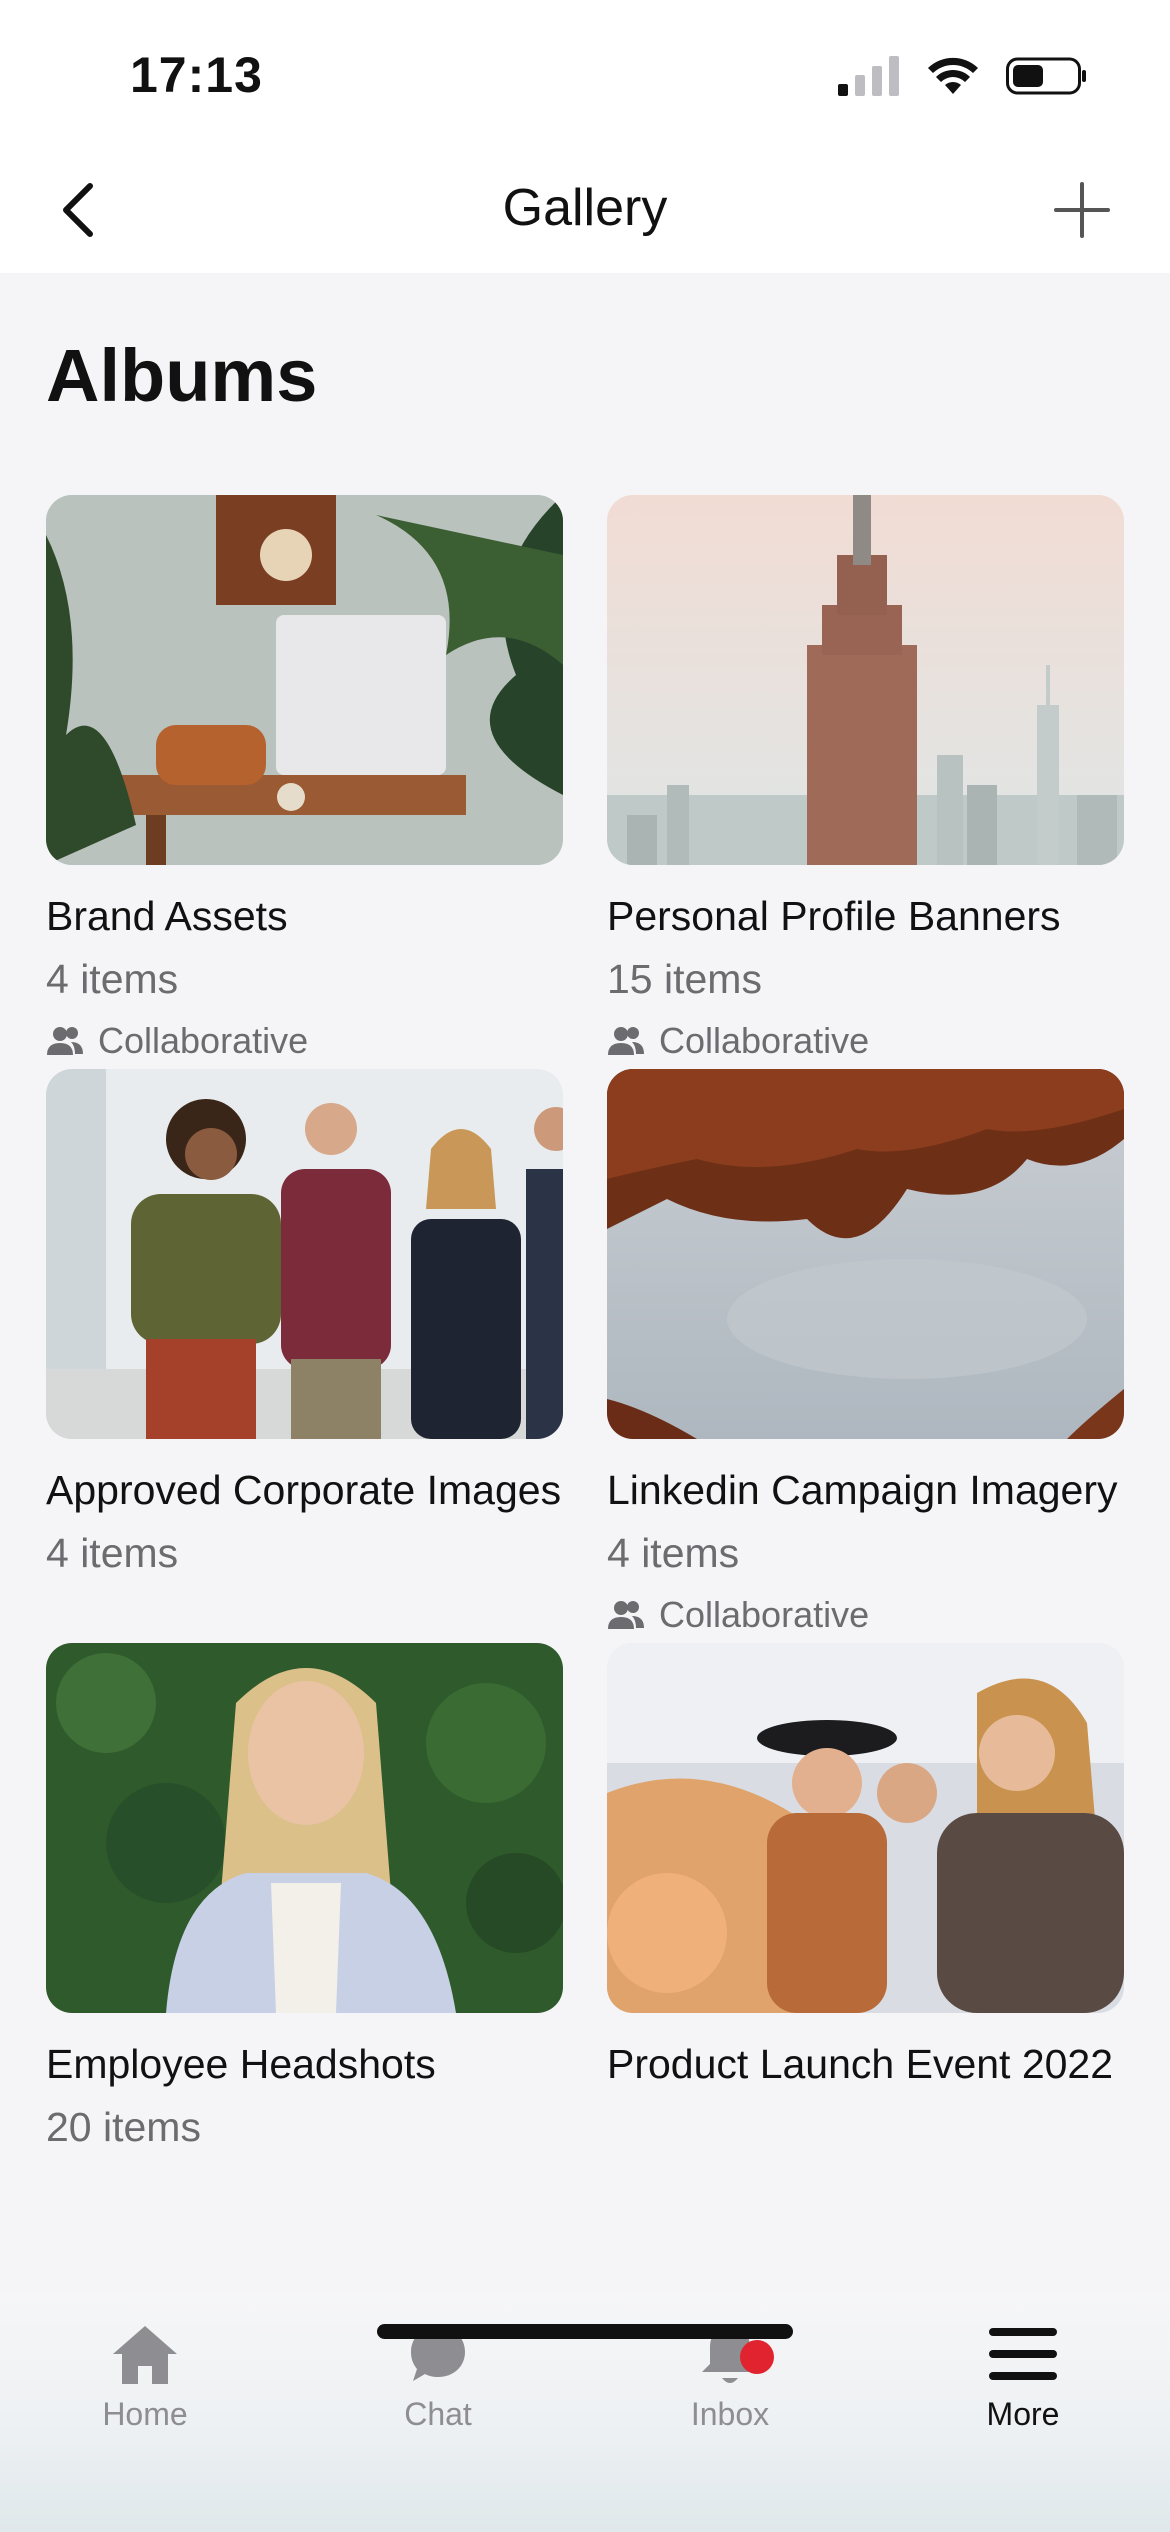  I want to click on tab-more: More, so click(1023, 2375).